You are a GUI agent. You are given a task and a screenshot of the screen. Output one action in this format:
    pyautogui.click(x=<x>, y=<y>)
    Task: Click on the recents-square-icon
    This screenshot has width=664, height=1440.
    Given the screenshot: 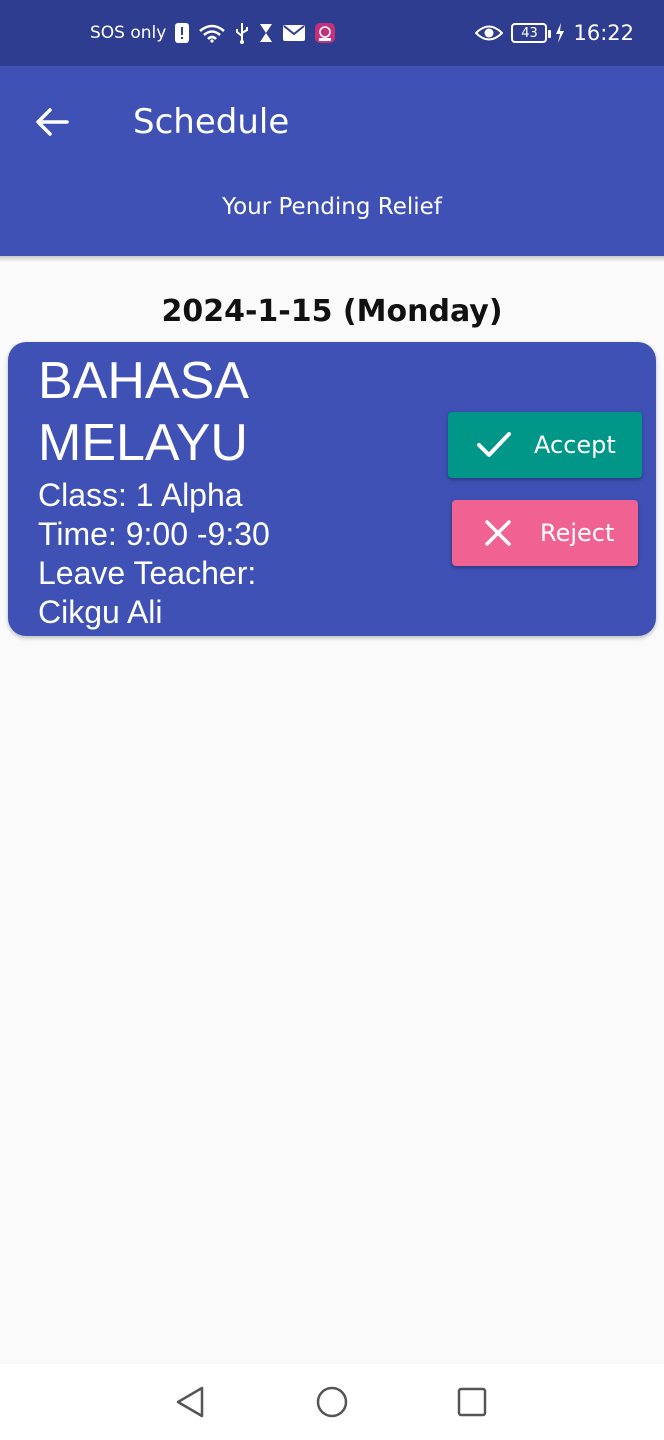 What is the action you would take?
    pyautogui.click(x=472, y=1402)
    